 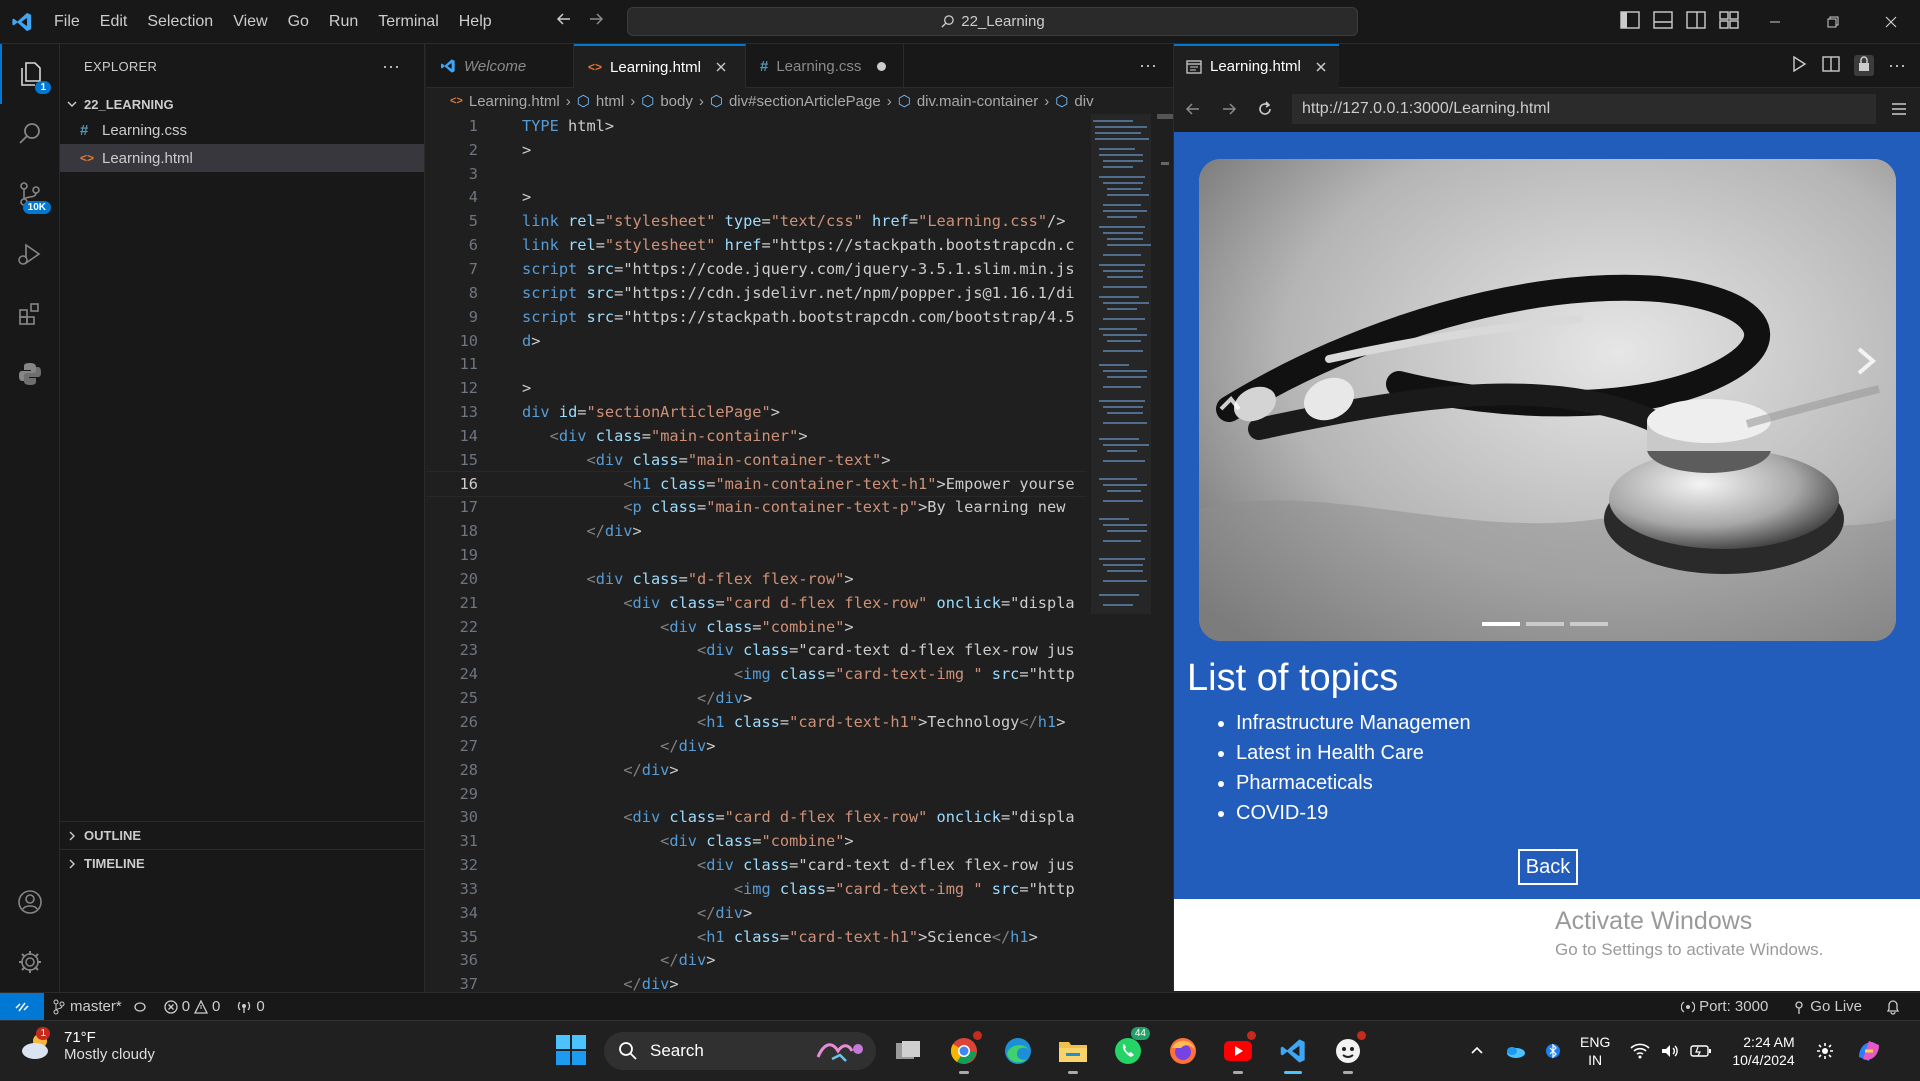 What do you see at coordinates (1891, 22) in the screenshot?
I see `close-window-icon` at bounding box center [1891, 22].